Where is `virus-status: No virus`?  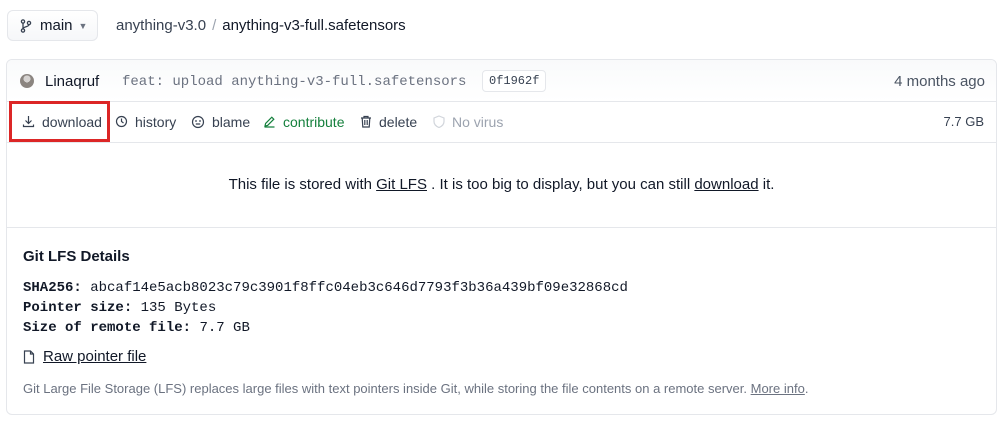 virus-status: No virus is located at coordinates (468, 121).